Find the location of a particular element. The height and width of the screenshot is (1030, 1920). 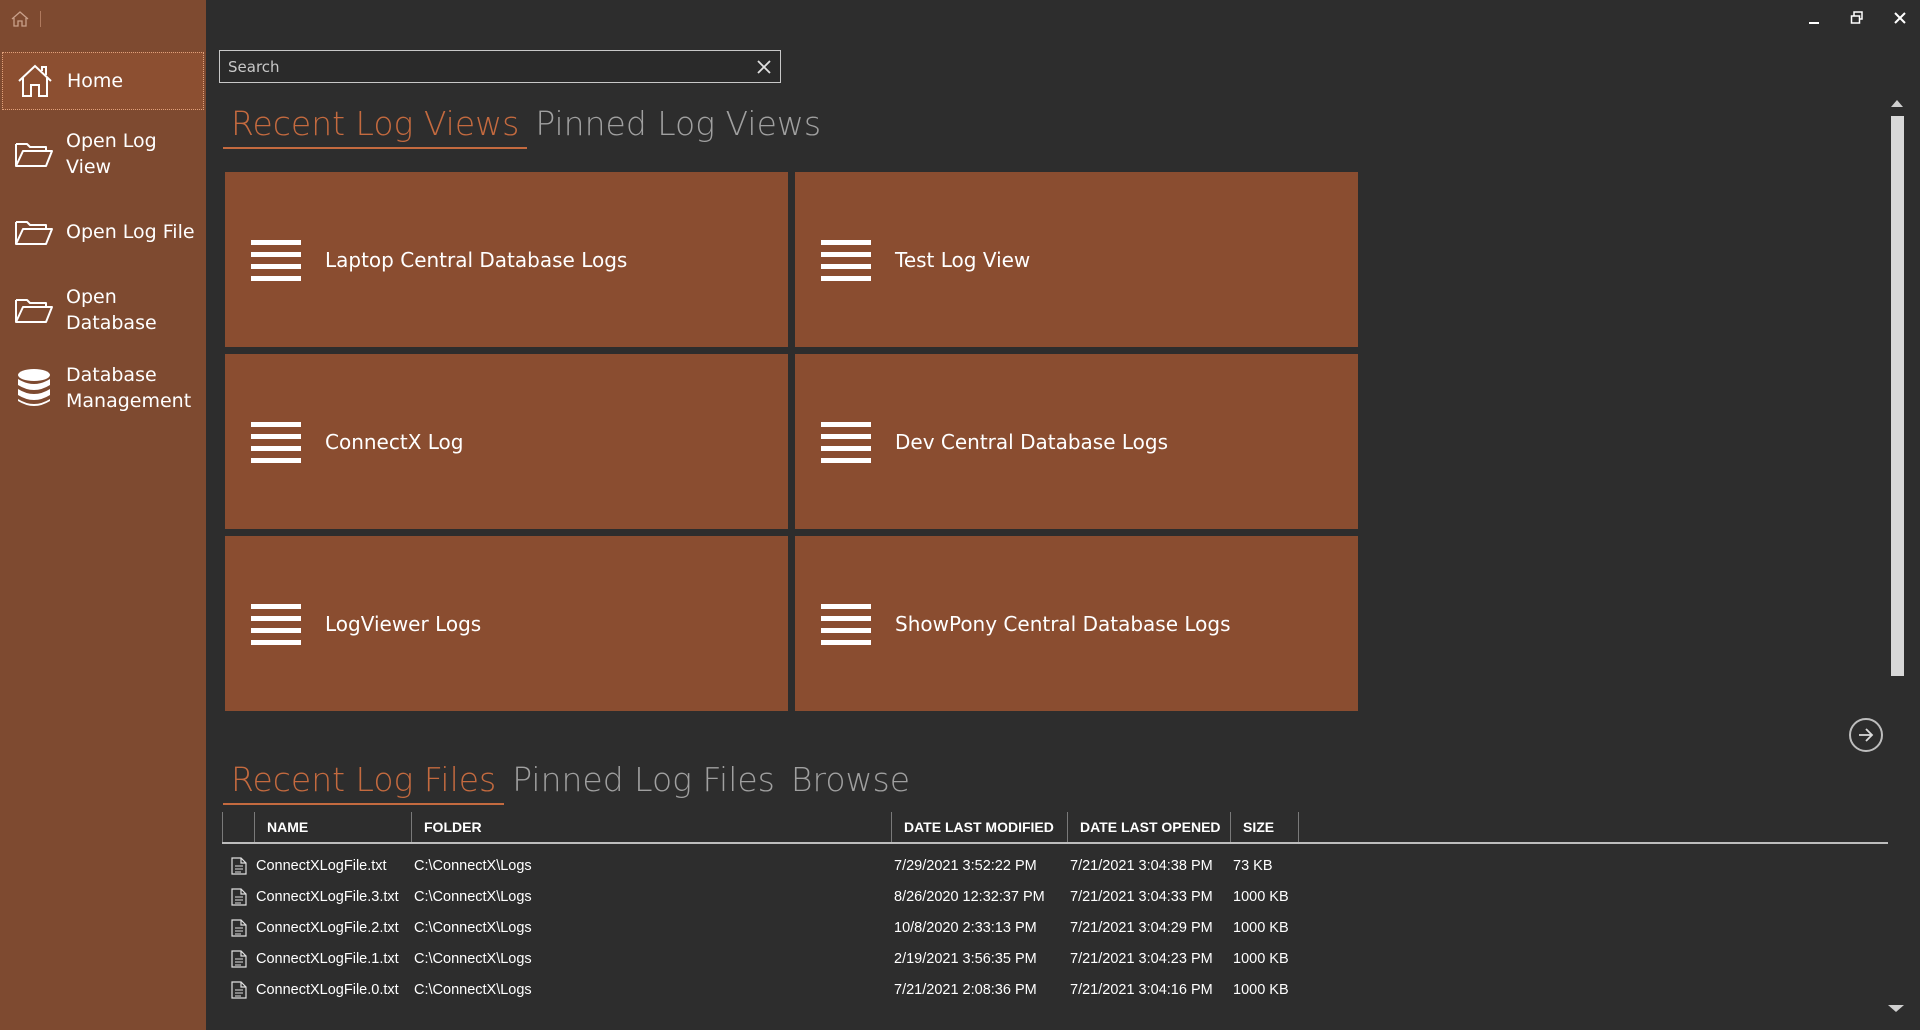

log-view-tile: ConnectX Log is located at coordinates (506, 441).